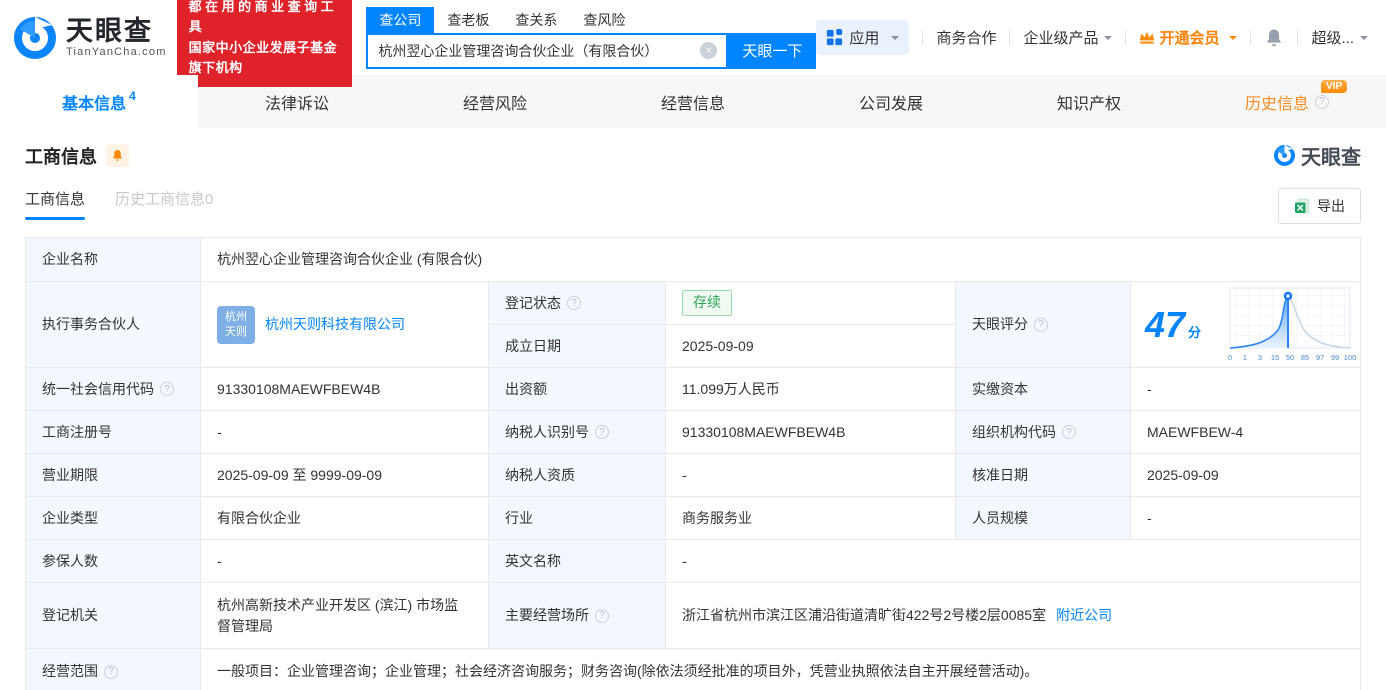 Image resolution: width=1386 pixels, height=690 pixels. What do you see at coordinates (1317, 155) in the screenshot?
I see `tianyancha-watermark: 天眼查` at bounding box center [1317, 155].